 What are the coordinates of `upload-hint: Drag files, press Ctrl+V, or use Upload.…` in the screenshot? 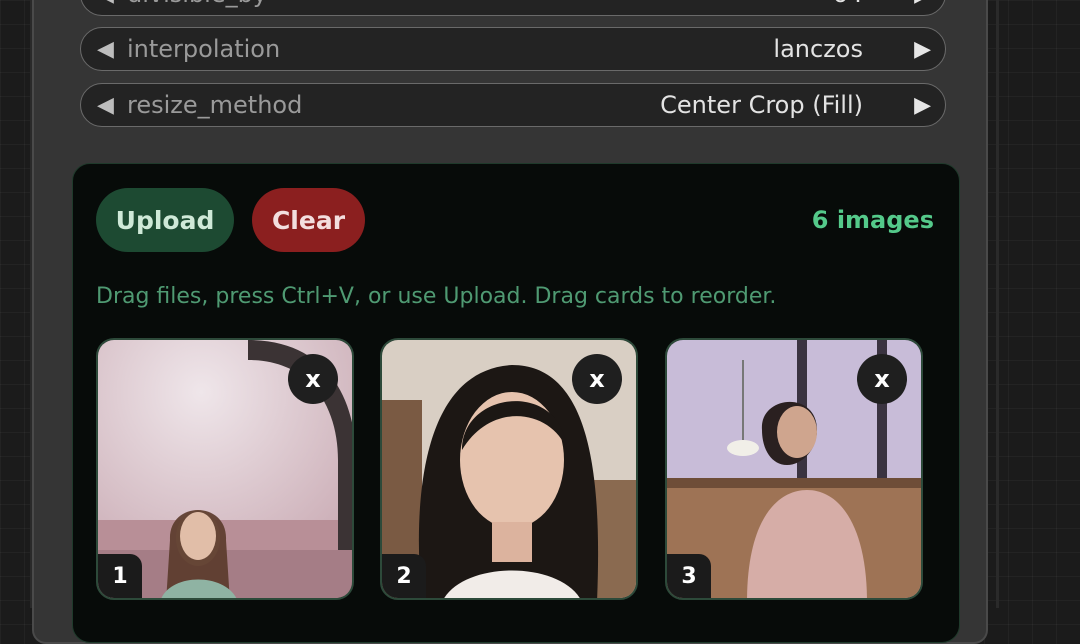 It's located at (436, 296).